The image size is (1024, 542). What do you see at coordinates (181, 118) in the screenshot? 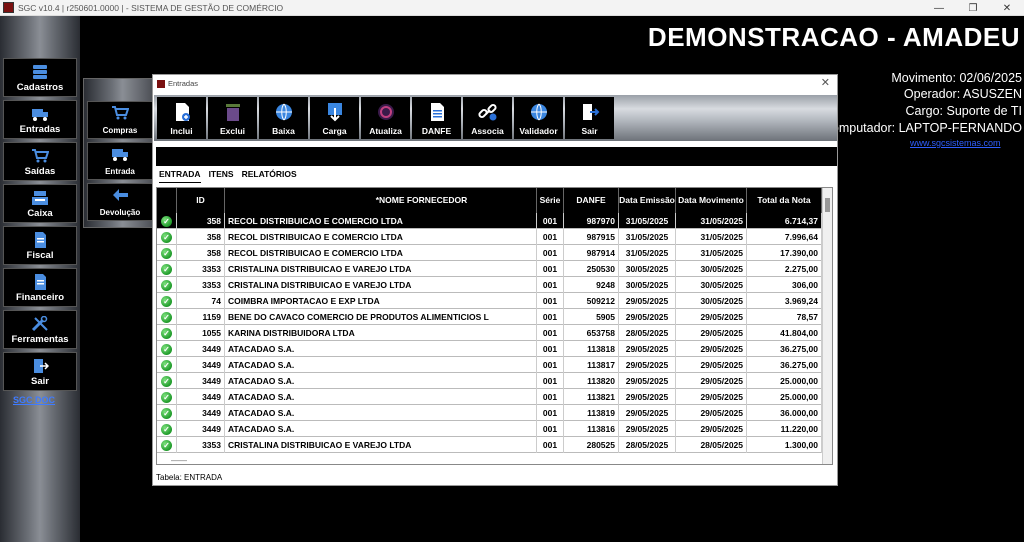
I see `inclui-button: Inclui` at bounding box center [181, 118].